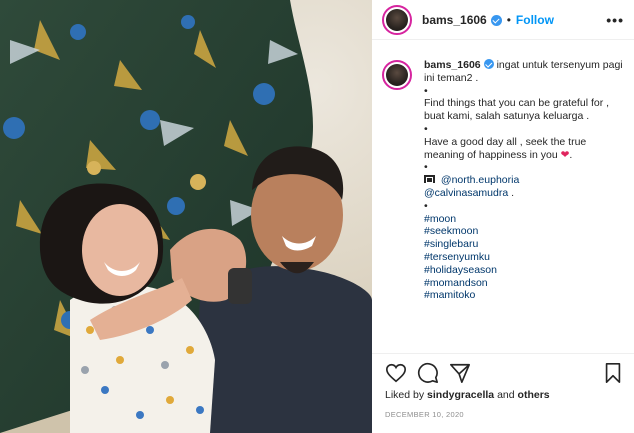 Image resolution: width=634 pixels, height=433 pixels. I want to click on hashtag-link: #holidayseason, so click(524, 270).